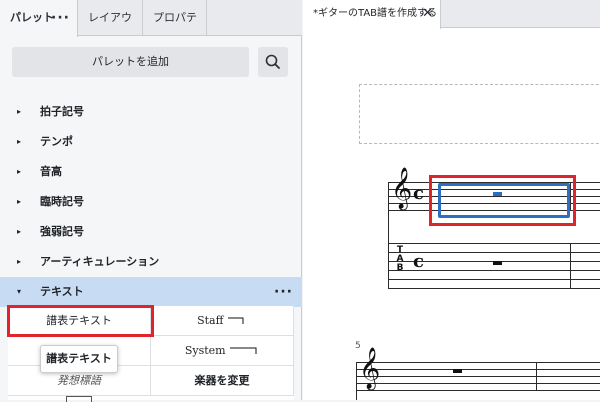  I want to click on category-dynamics: ▸ 強弱記号, so click(151, 232).